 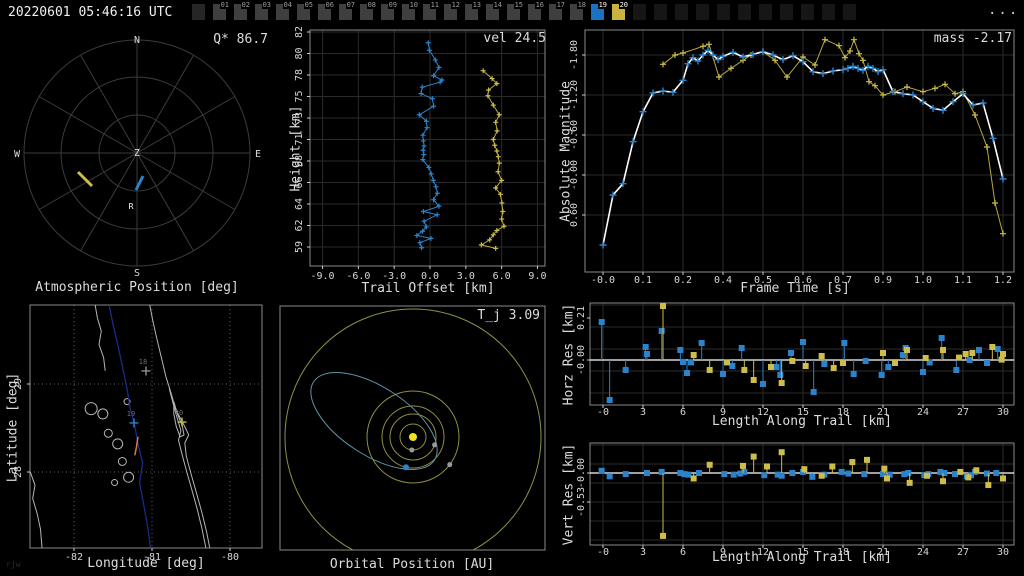 What do you see at coordinates (569, 354) in the screenshot?
I see `horz-res-y-axis-label: Horz Res [km]` at bounding box center [569, 354].